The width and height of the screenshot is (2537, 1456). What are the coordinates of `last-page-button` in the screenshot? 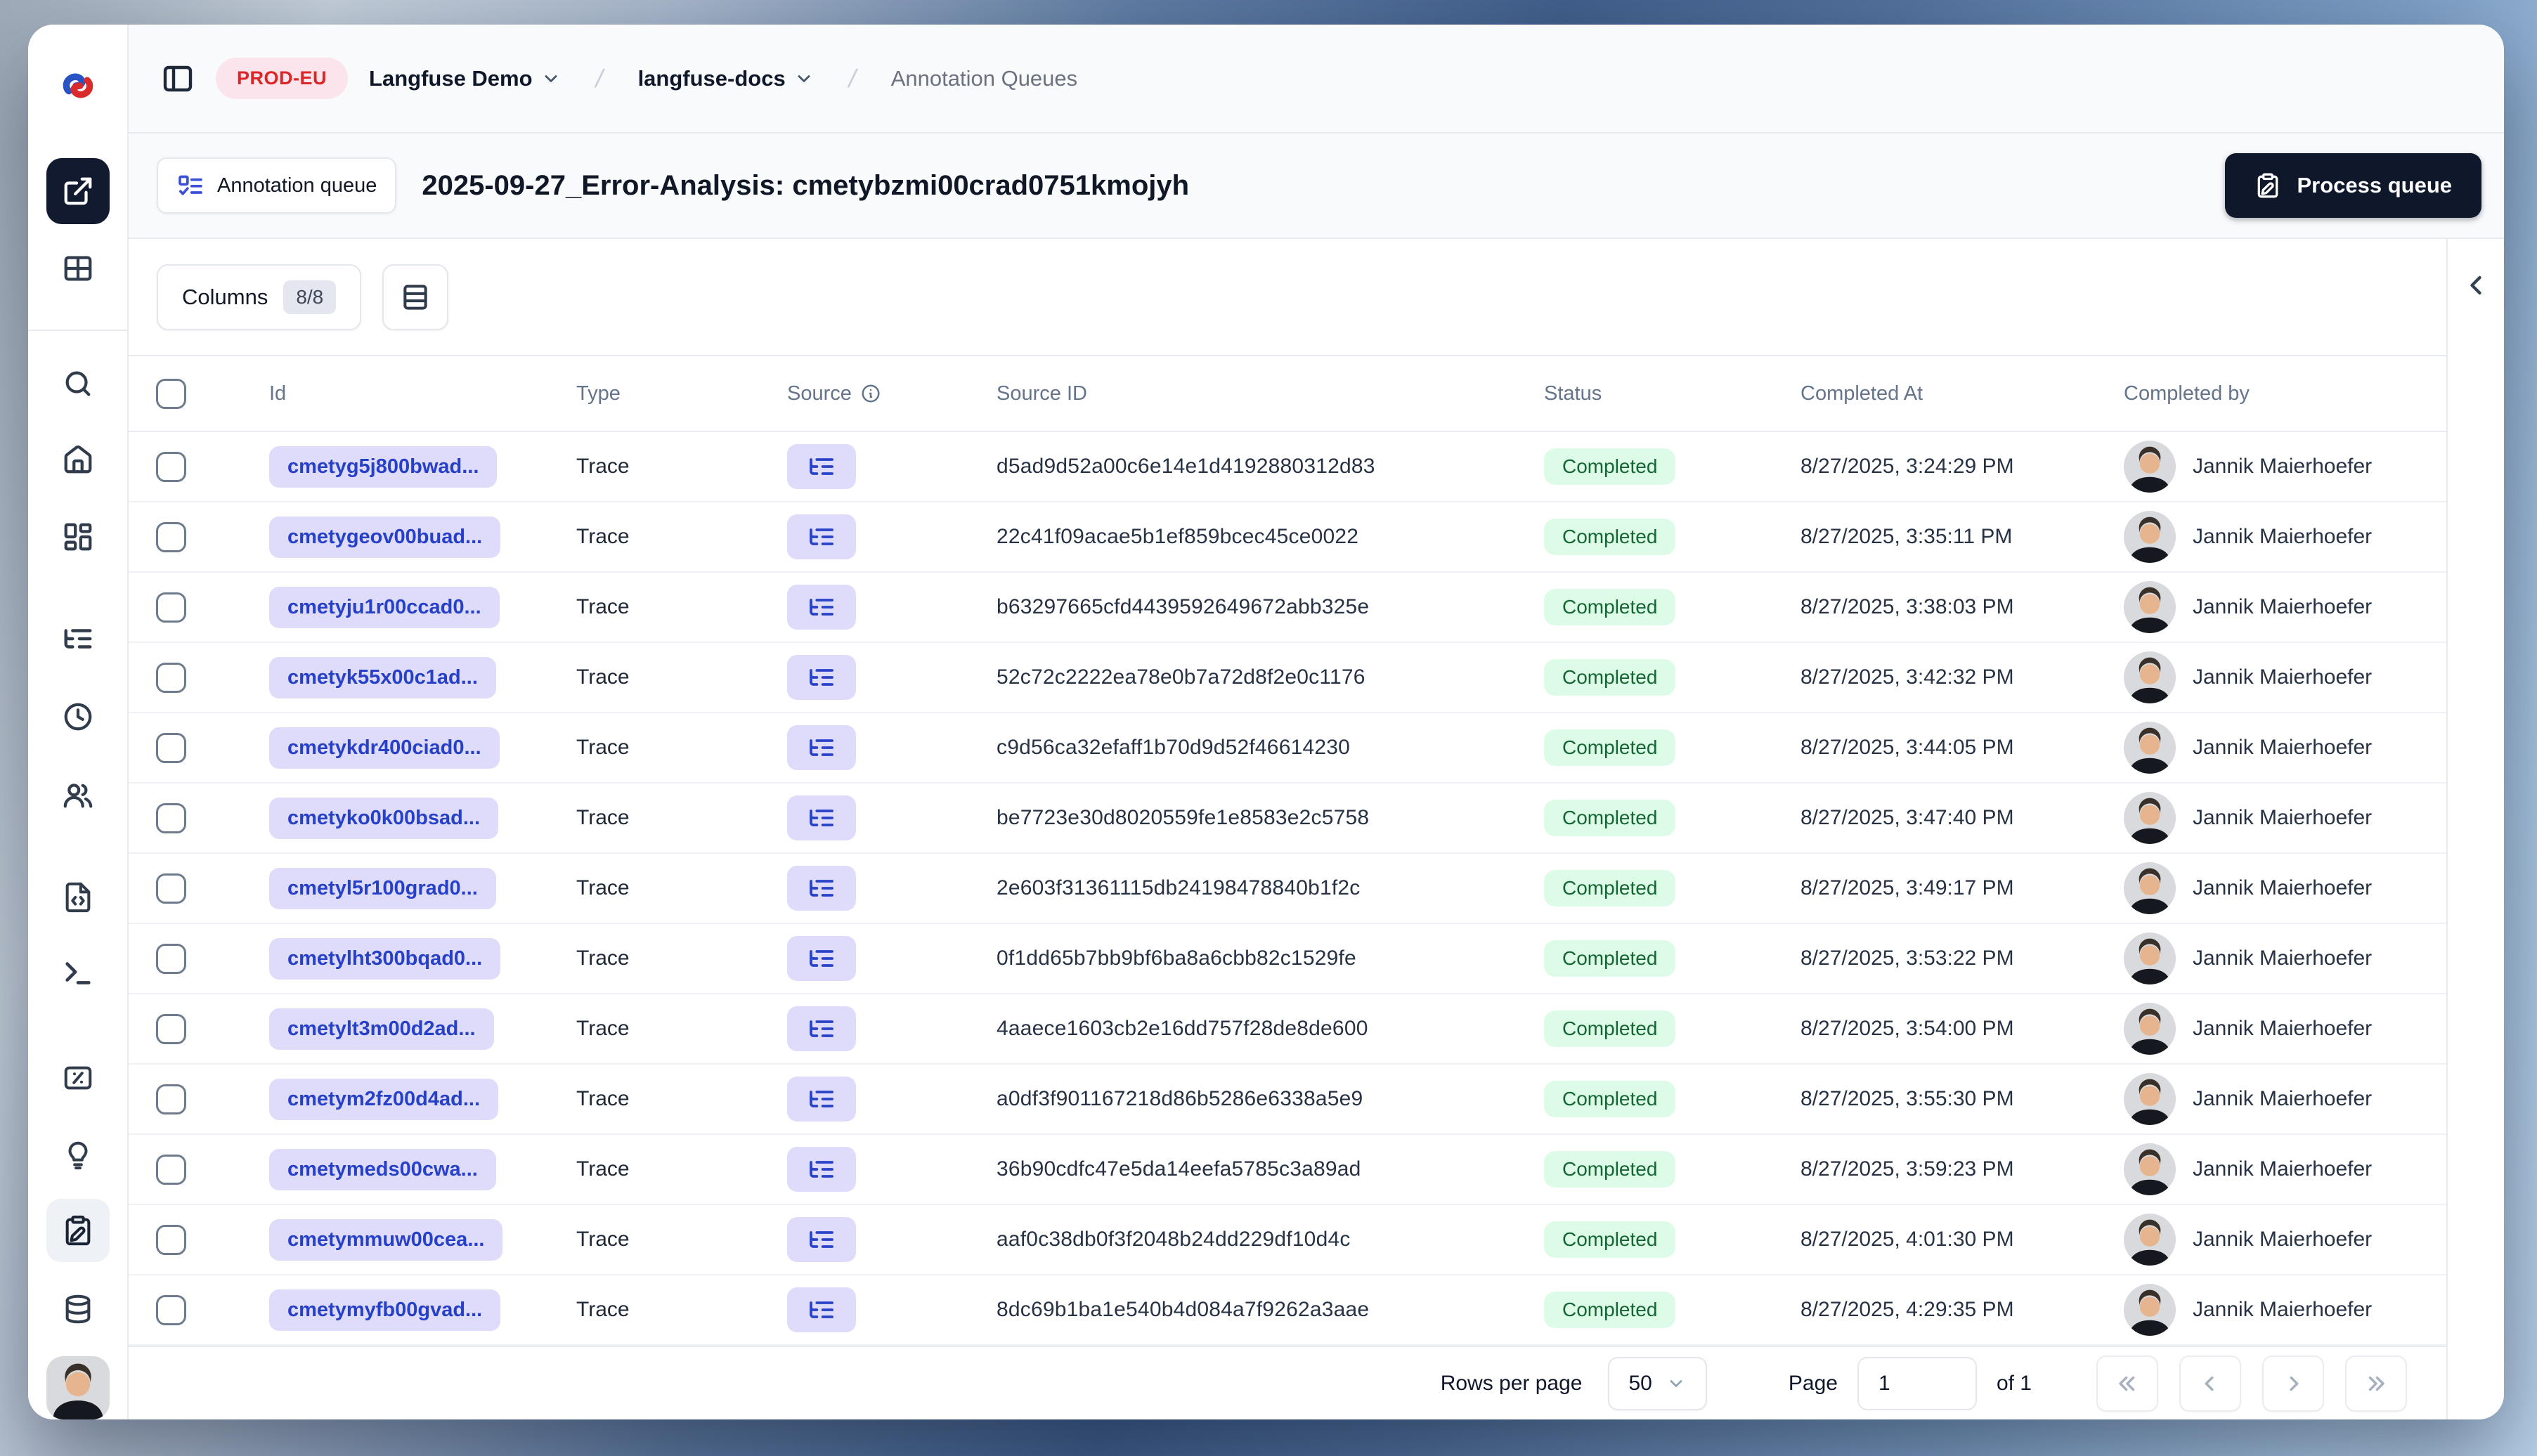 It's located at (2376, 1383).